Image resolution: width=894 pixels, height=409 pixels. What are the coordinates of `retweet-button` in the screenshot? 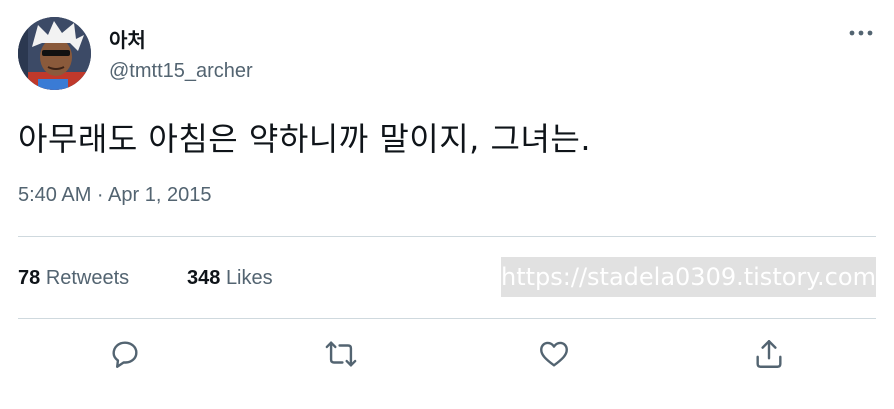 It's located at (341, 354).